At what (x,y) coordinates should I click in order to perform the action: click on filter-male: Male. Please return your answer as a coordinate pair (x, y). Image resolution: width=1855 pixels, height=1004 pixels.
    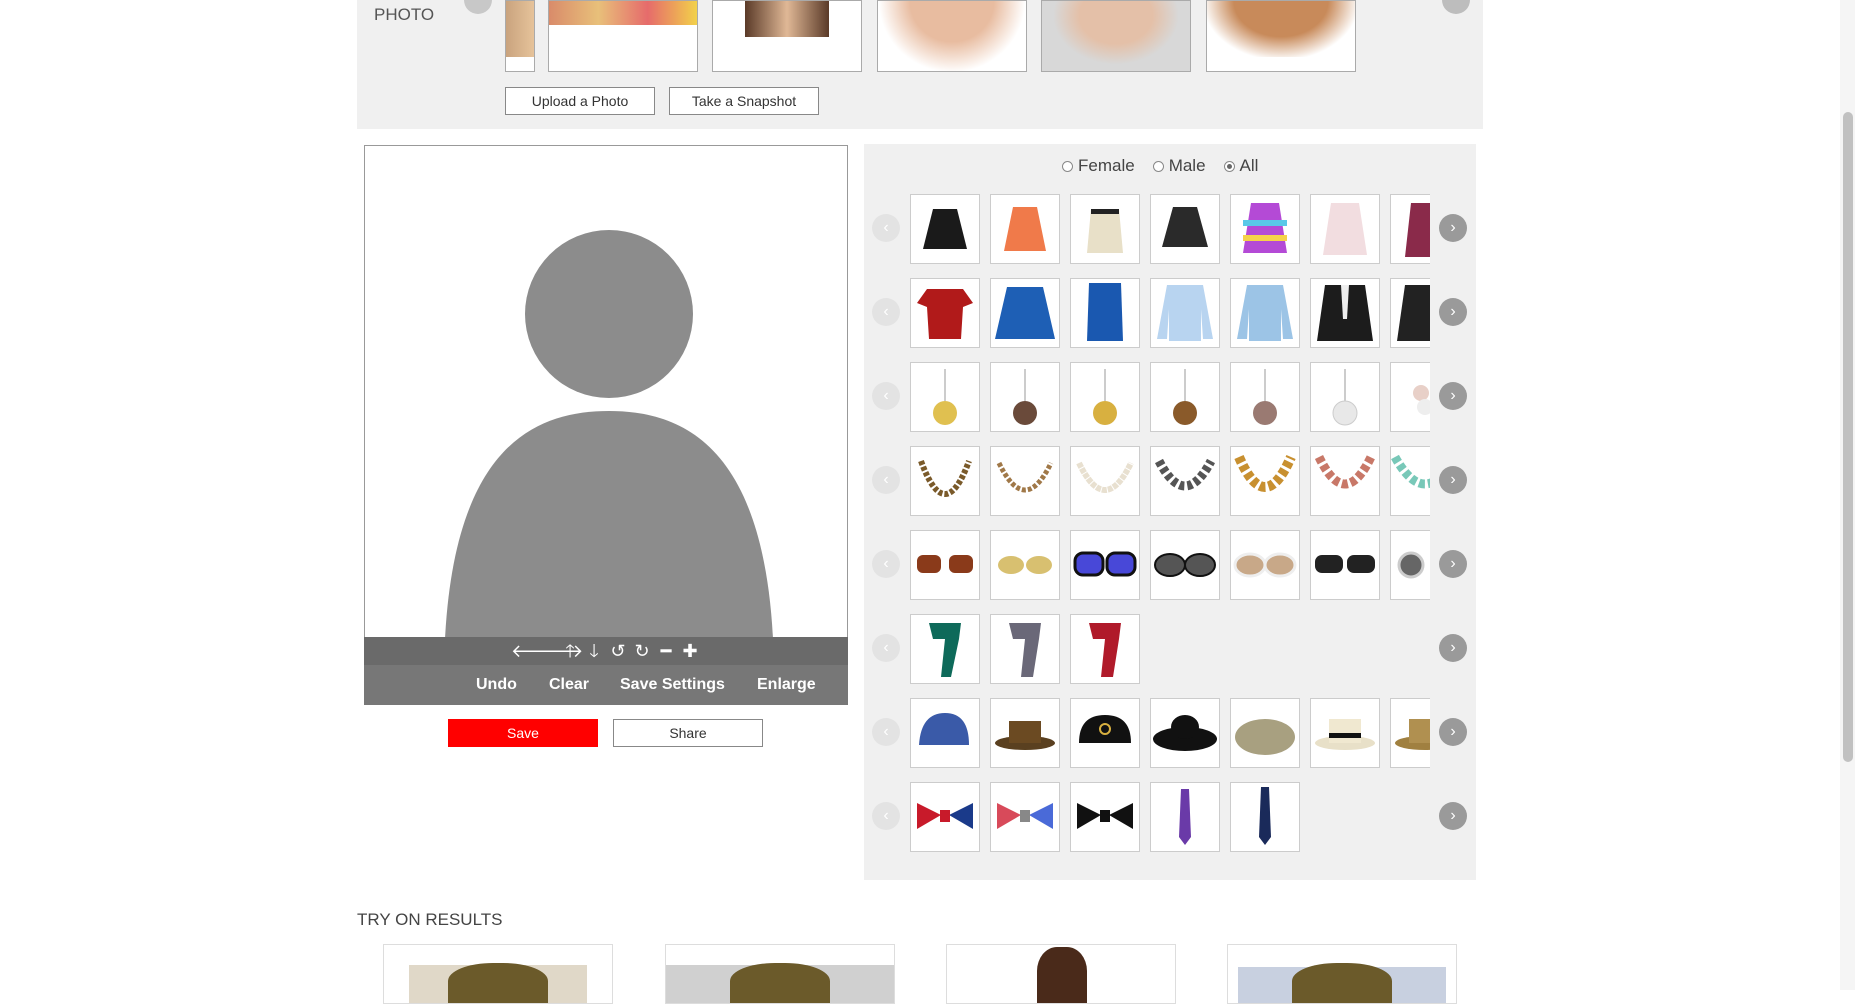
    Looking at the image, I should click on (1179, 166).